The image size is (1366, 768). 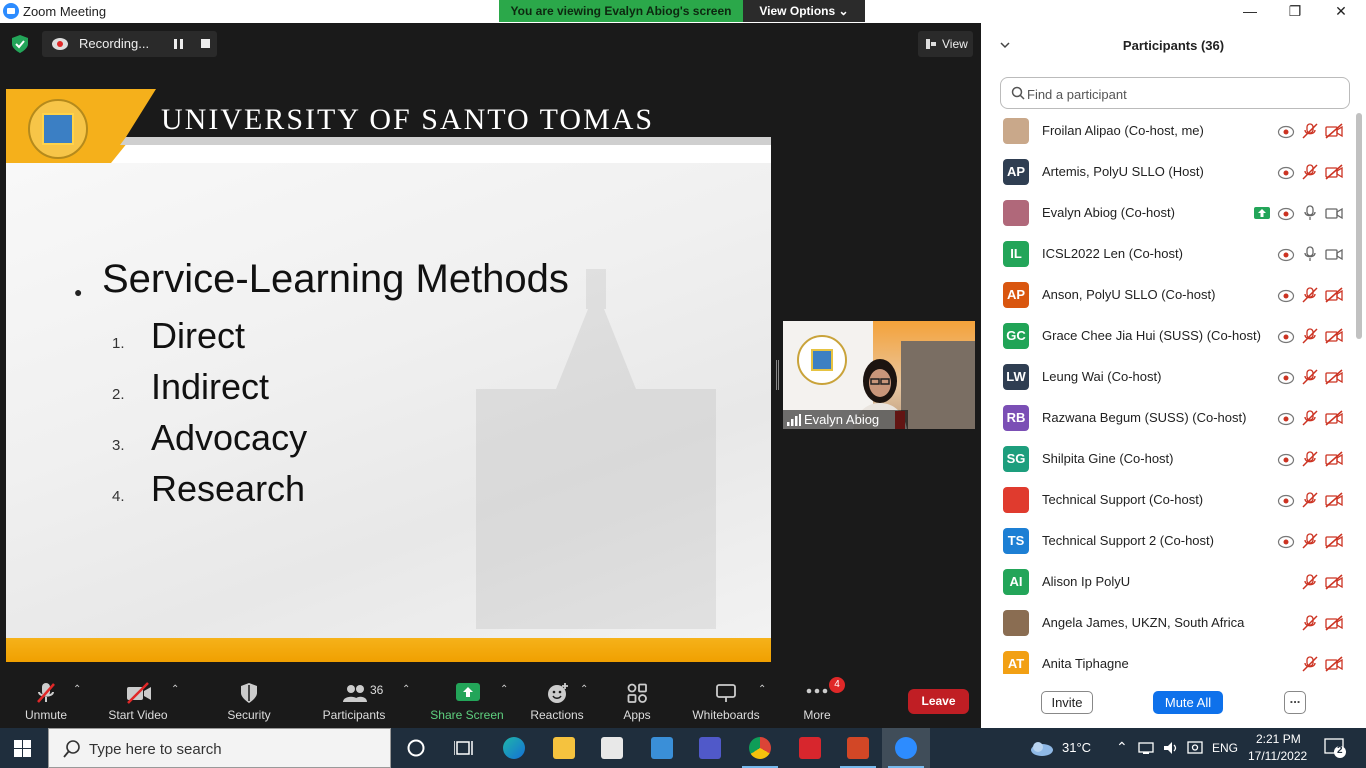 I want to click on participant-row: IL ICSL2022 Len (Co-host), so click(x=1167, y=254).